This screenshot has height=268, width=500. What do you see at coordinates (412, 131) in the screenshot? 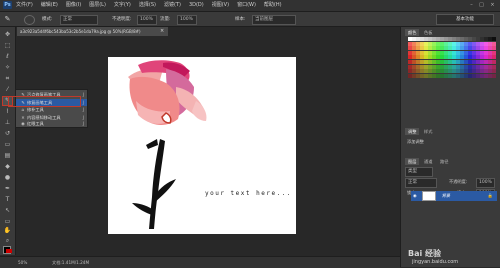
I see `tab-adjustments: 调整` at bounding box center [412, 131].